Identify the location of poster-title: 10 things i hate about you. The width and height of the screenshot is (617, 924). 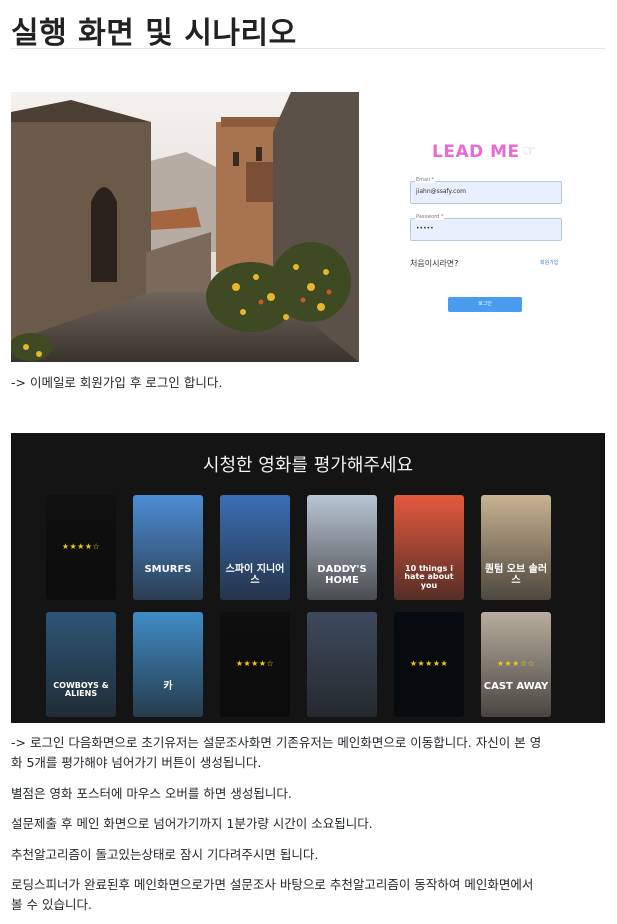
(429, 577).